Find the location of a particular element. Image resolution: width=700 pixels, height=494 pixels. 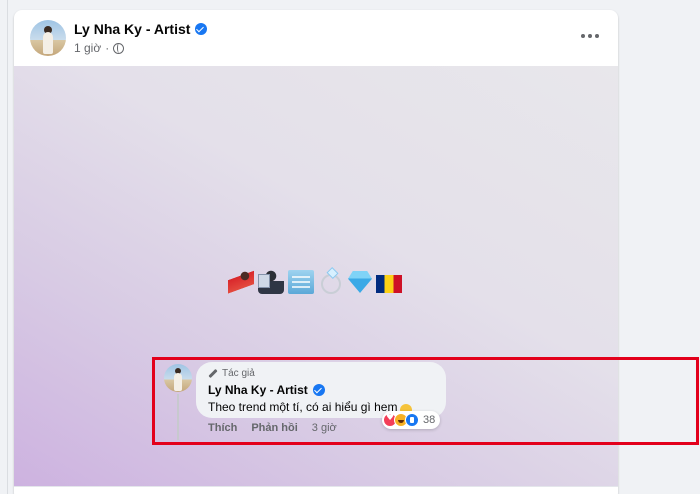

emoji-sequence is located at coordinates (318, 282).